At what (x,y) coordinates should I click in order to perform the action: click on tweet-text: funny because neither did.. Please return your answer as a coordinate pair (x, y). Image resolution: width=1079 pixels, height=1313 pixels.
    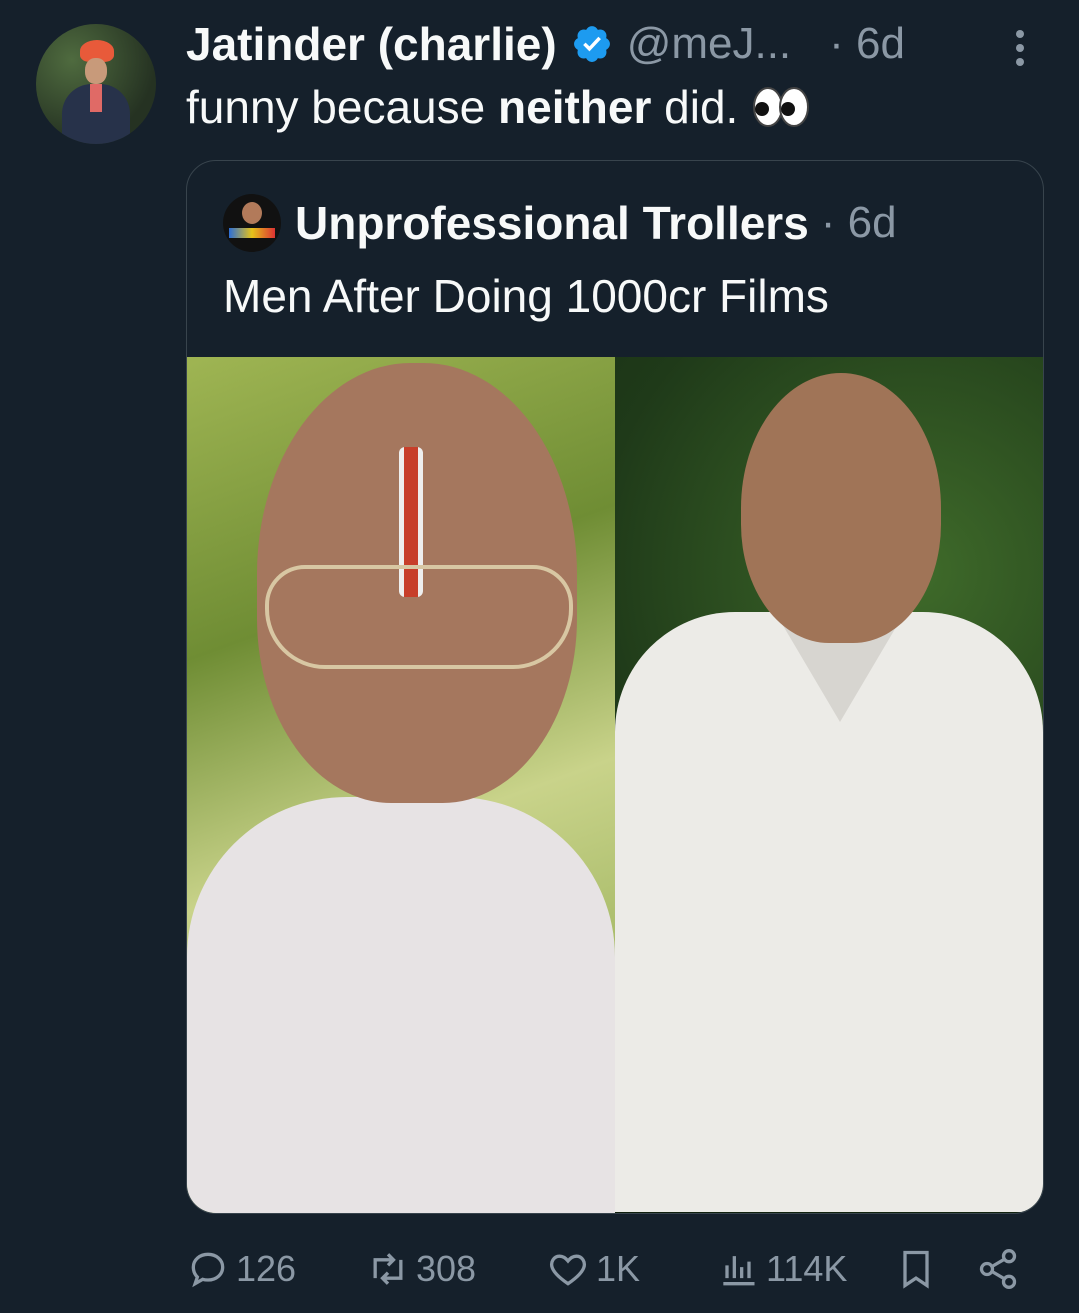
    Looking at the image, I should click on (498, 107).